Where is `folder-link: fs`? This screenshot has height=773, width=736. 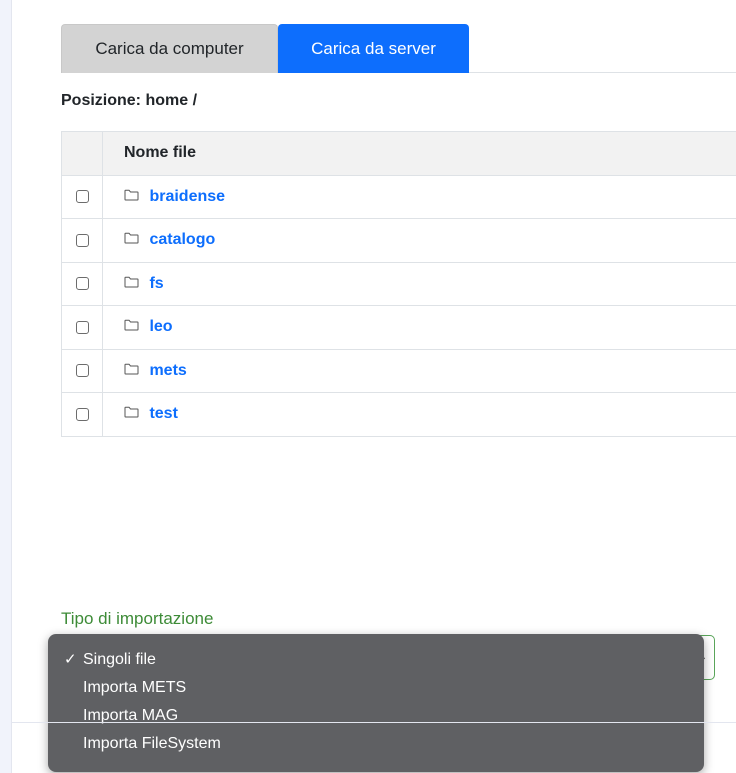 folder-link: fs is located at coordinates (156, 283).